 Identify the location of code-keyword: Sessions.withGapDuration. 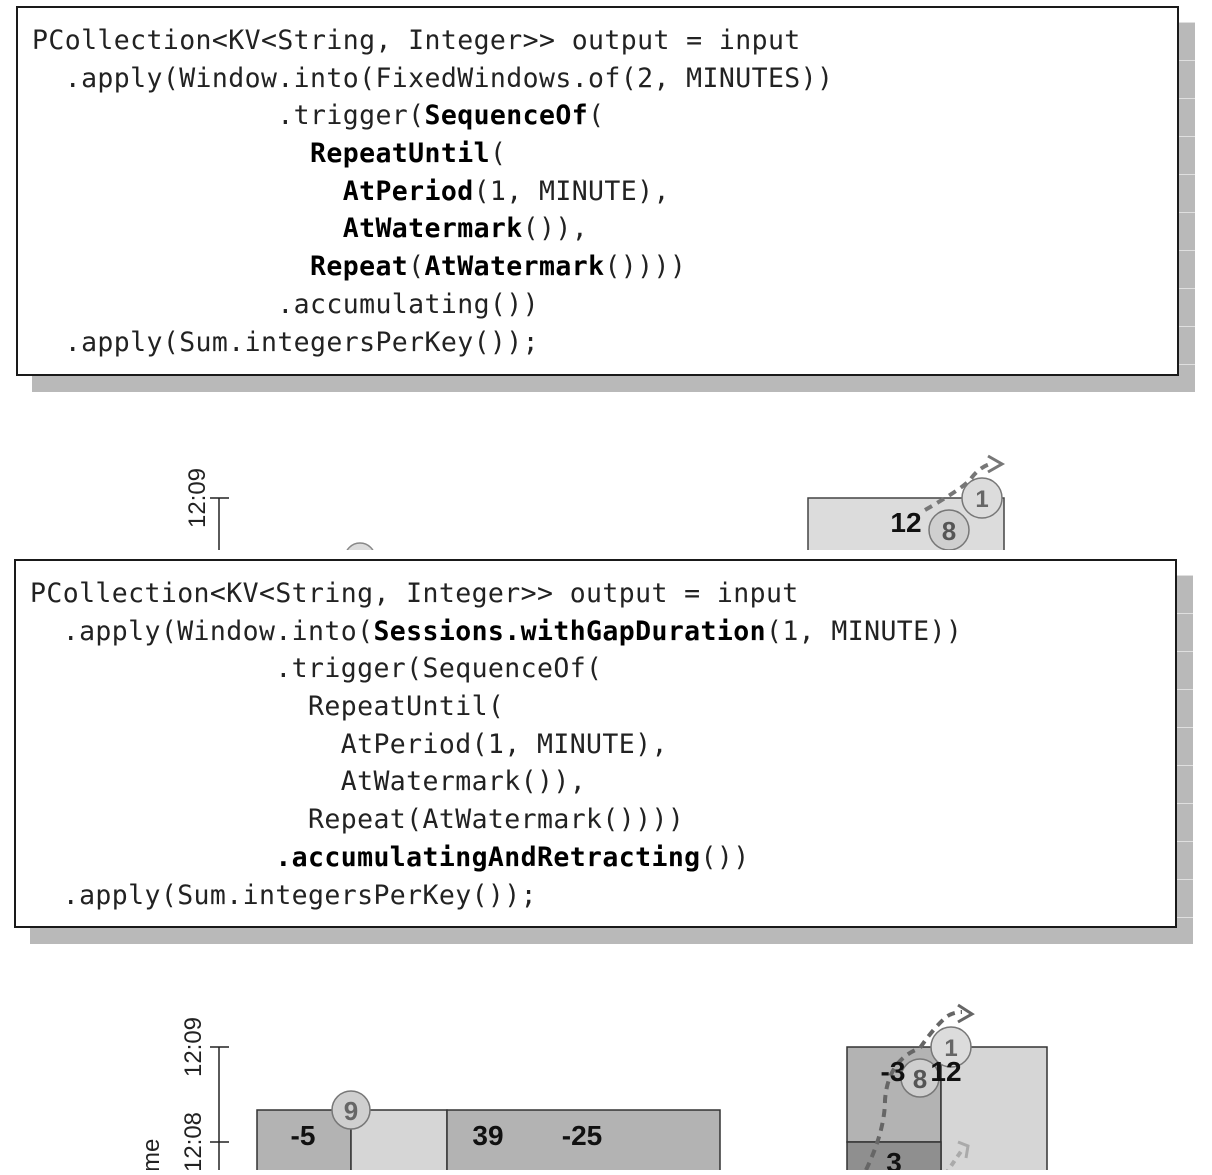
(569, 631).